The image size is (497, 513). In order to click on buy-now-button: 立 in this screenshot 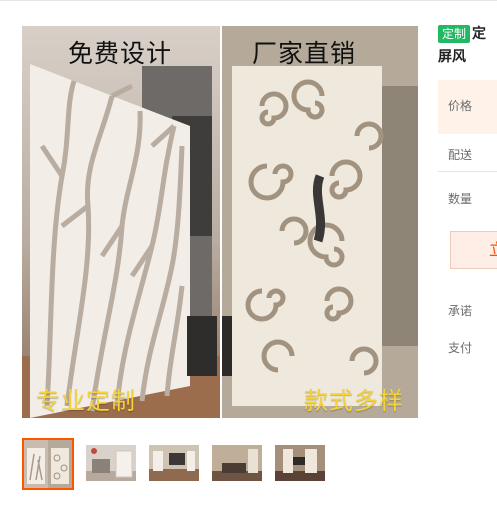, I will do `click(473, 250)`.